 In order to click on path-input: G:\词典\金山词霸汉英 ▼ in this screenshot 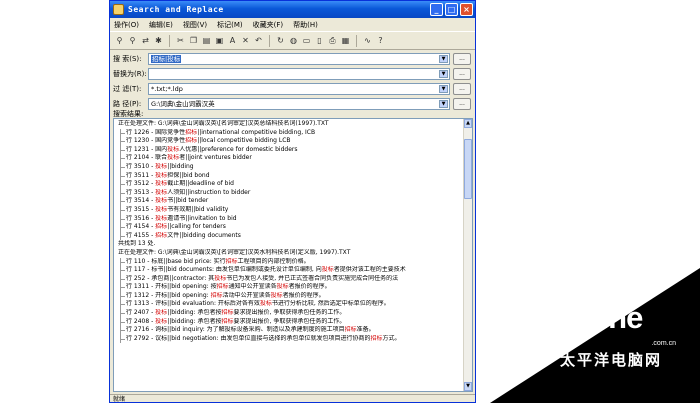, I will do `click(299, 104)`.